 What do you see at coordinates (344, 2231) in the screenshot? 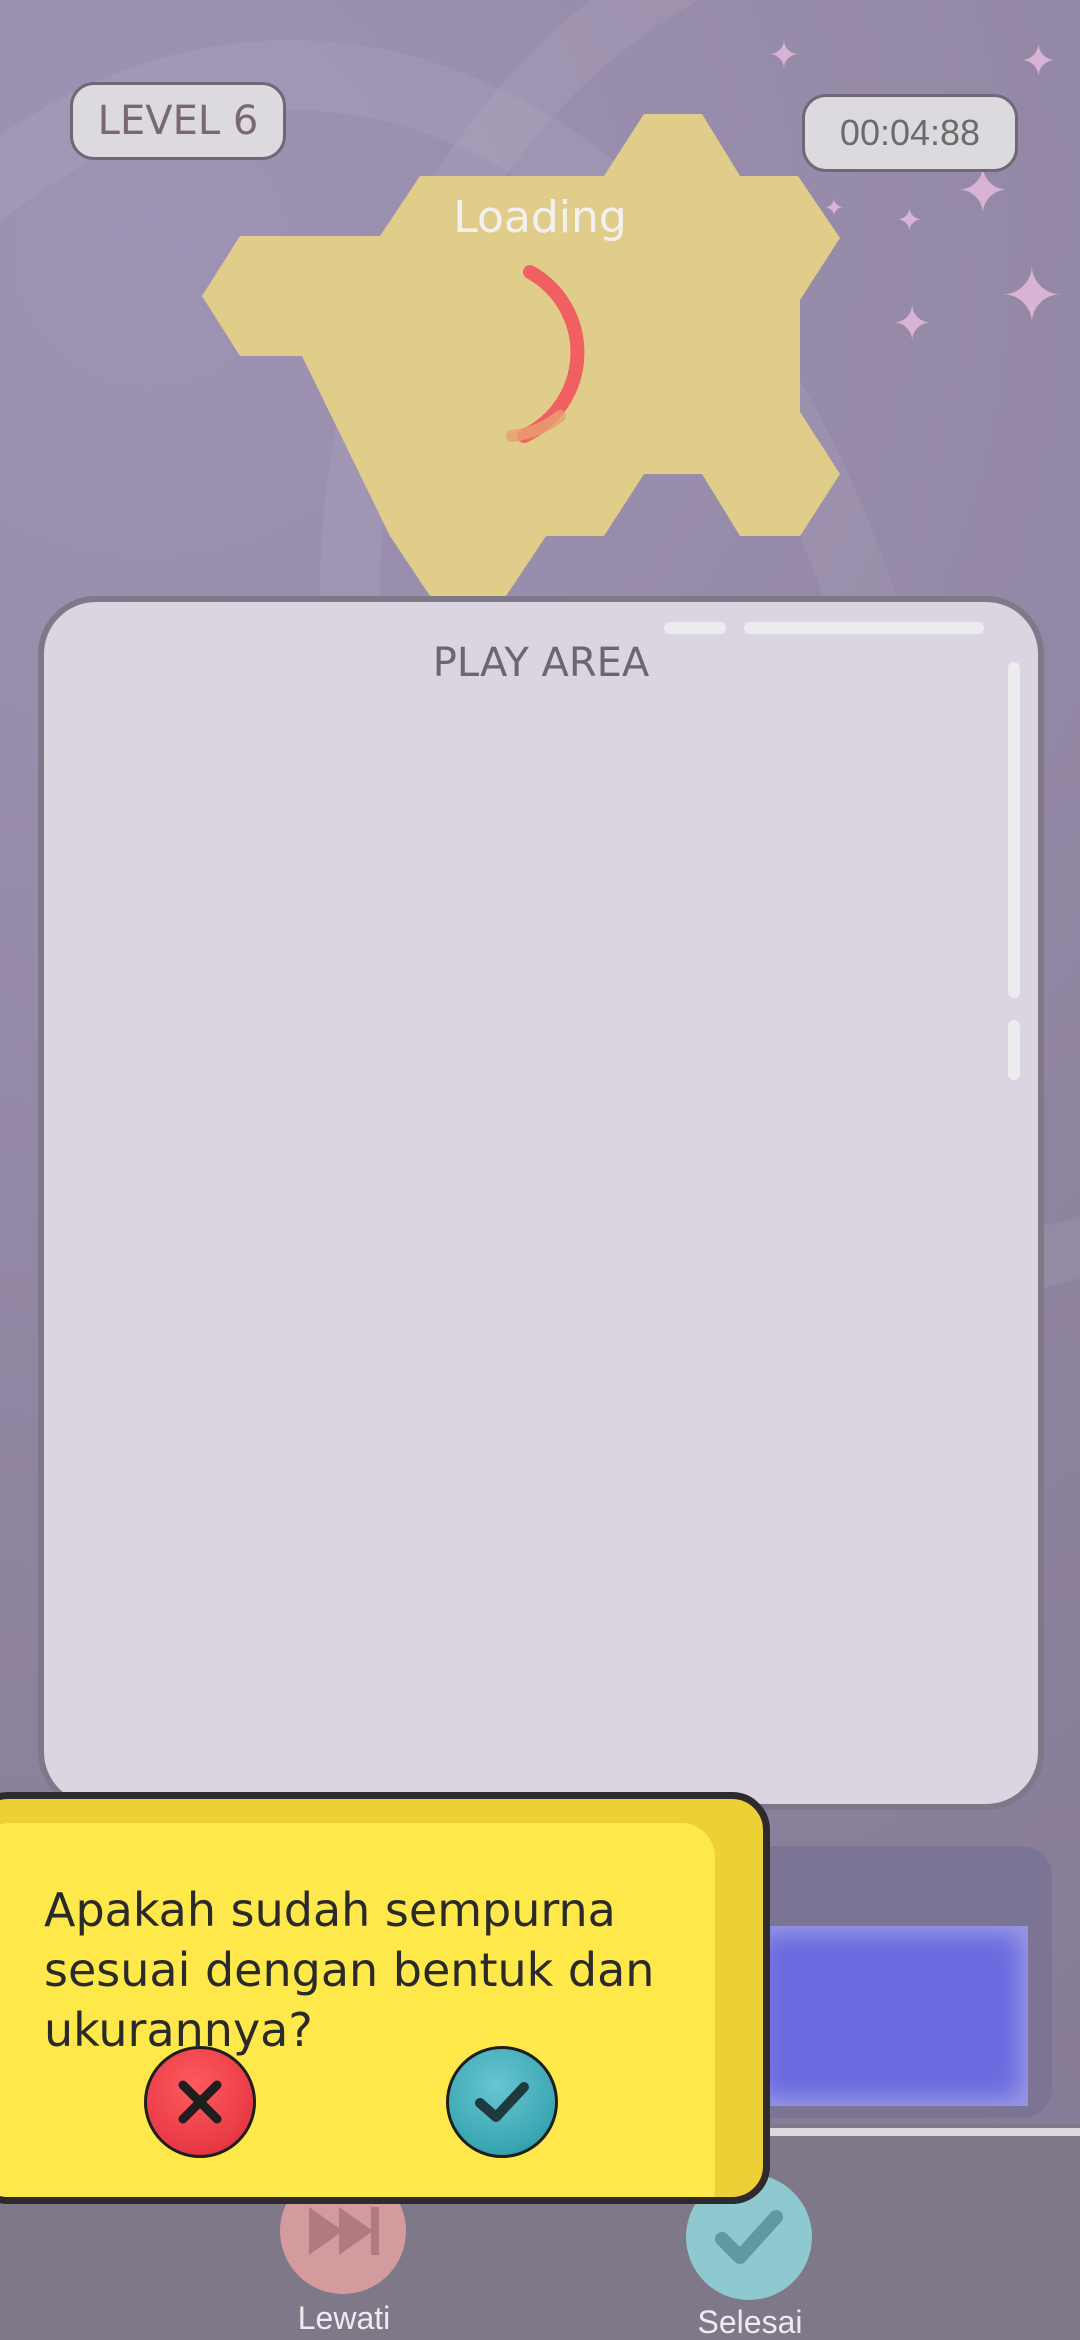
I see `fast-forward-icon` at bounding box center [344, 2231].